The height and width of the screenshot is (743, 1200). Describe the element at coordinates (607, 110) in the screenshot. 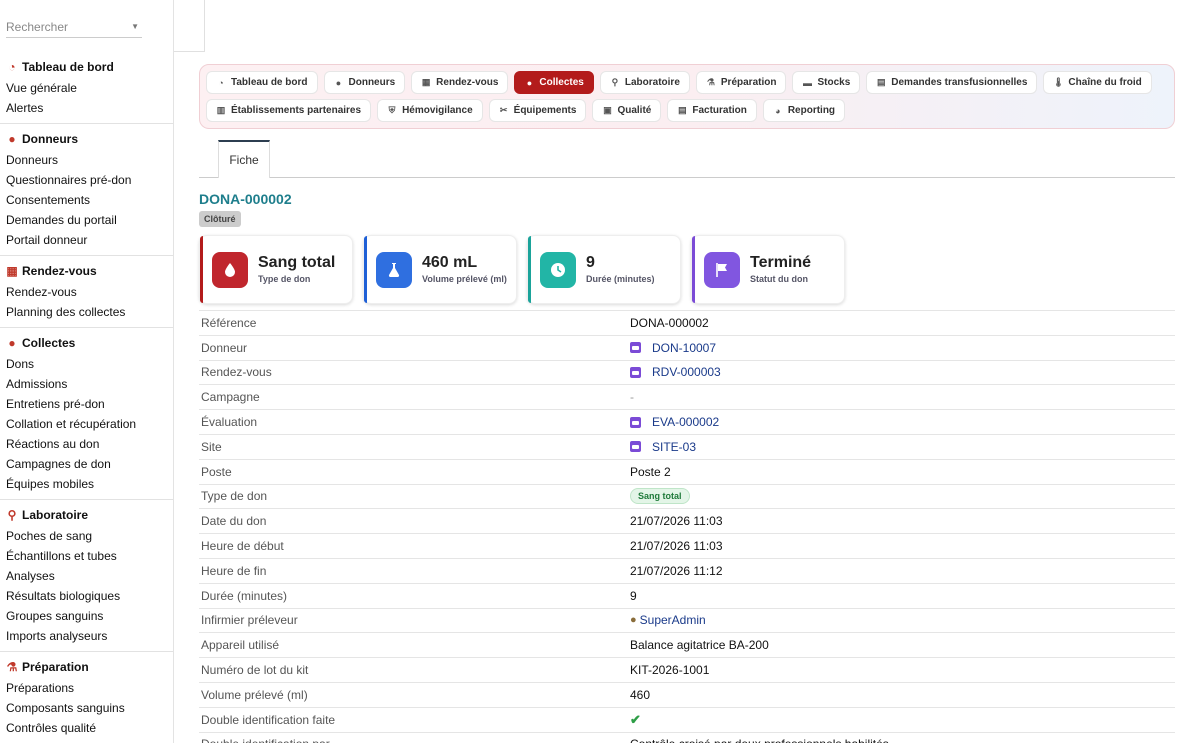

I see `clipboard-icon: ▣` at that location.